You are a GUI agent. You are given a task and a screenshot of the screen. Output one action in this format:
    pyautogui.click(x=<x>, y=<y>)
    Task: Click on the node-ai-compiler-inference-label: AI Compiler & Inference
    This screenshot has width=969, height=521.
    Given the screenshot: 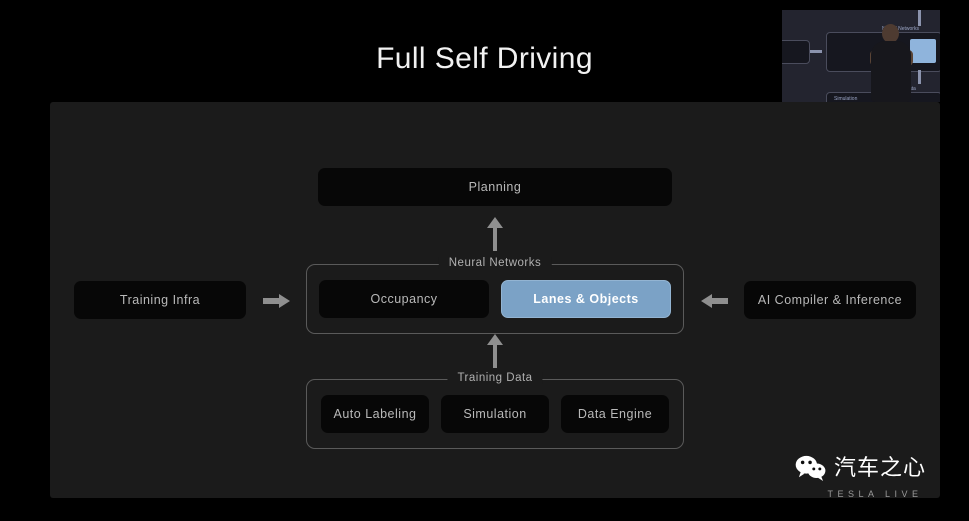 What is the action you would take?
    pyautogui.click(x=830, y=300)
    